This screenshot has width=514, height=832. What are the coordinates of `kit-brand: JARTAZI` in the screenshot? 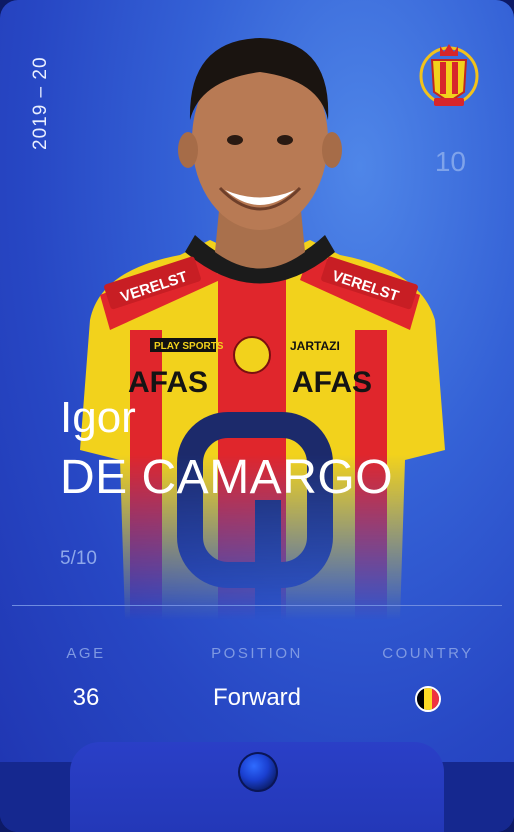 It's located at (315, 346).